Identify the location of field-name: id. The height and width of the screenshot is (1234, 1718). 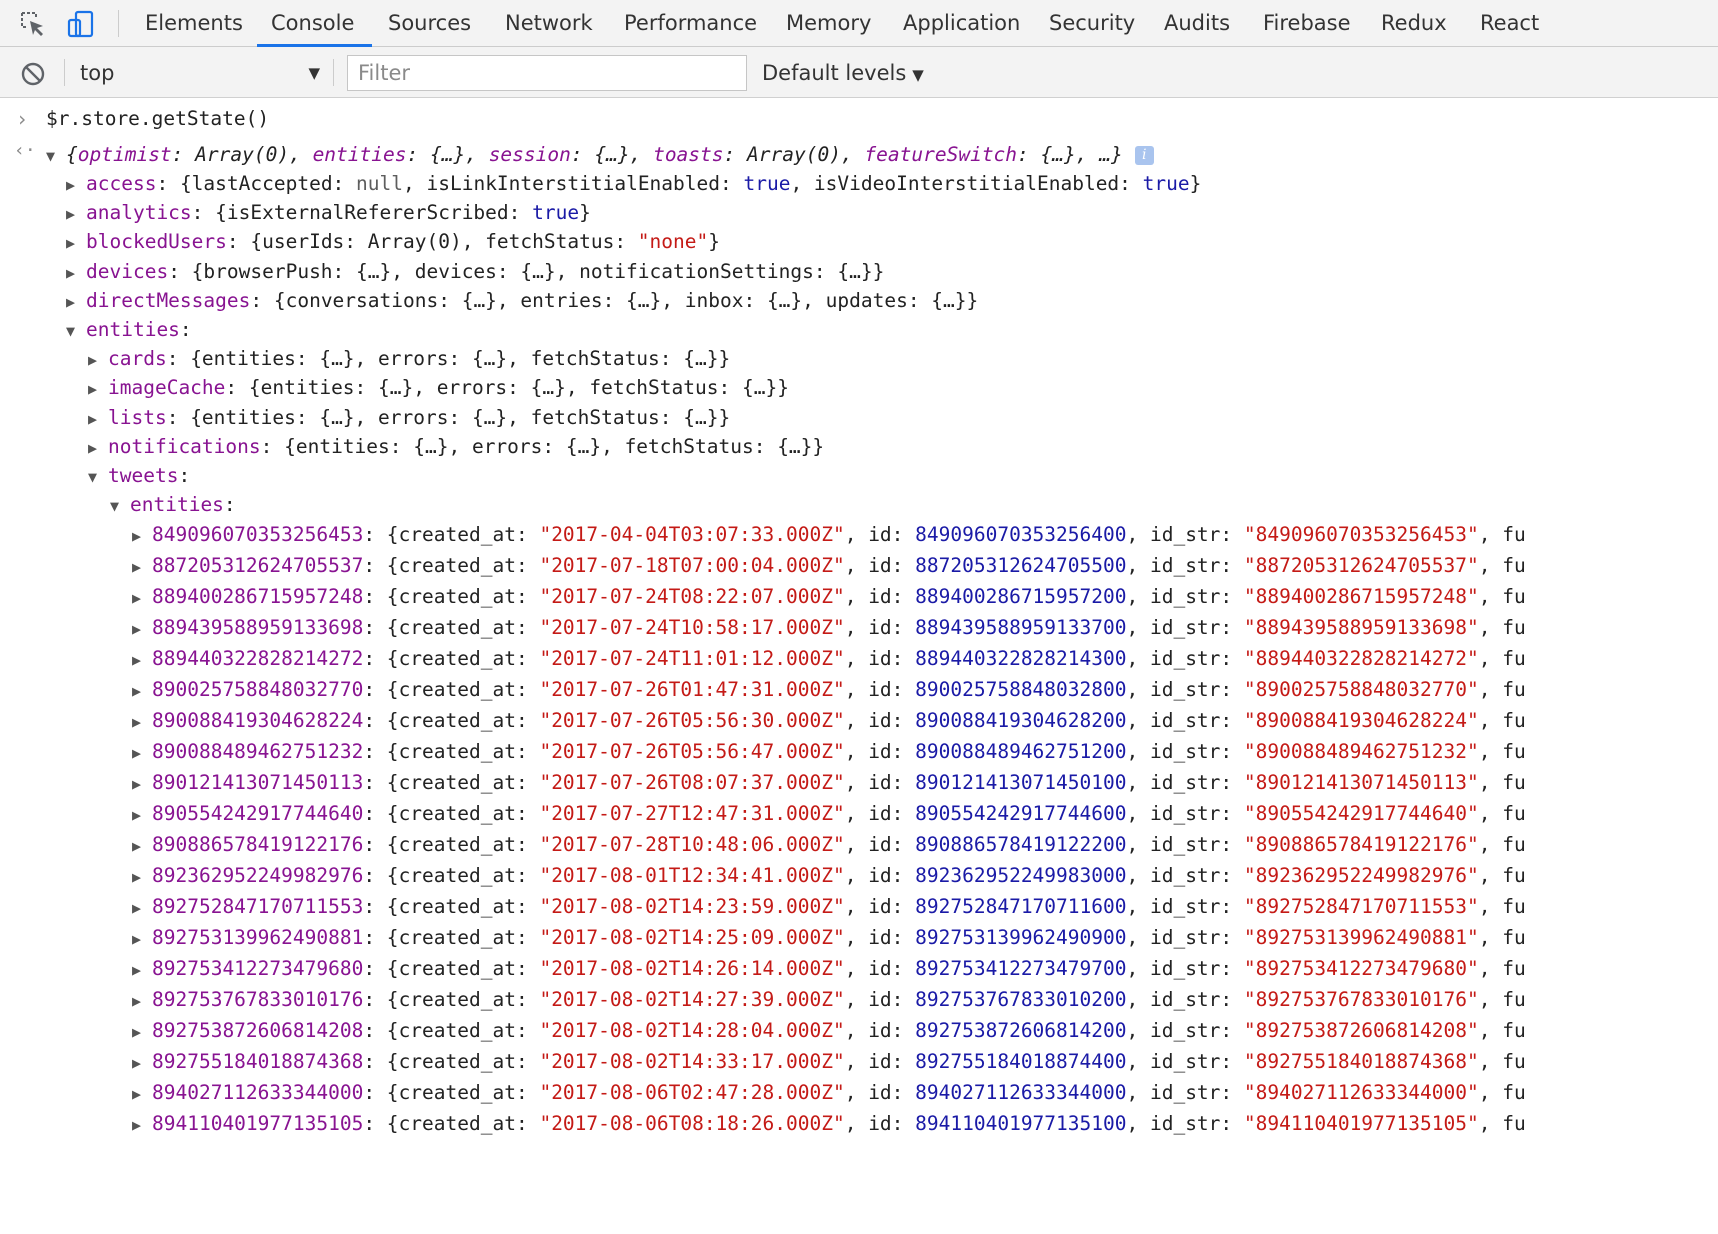
(880, 875).